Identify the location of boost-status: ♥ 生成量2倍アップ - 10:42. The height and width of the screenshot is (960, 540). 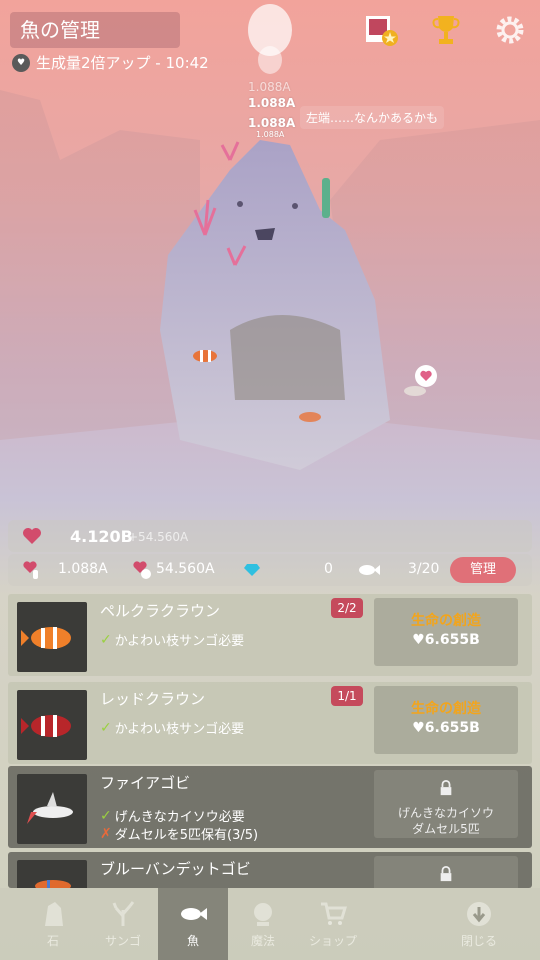
(110, 62).